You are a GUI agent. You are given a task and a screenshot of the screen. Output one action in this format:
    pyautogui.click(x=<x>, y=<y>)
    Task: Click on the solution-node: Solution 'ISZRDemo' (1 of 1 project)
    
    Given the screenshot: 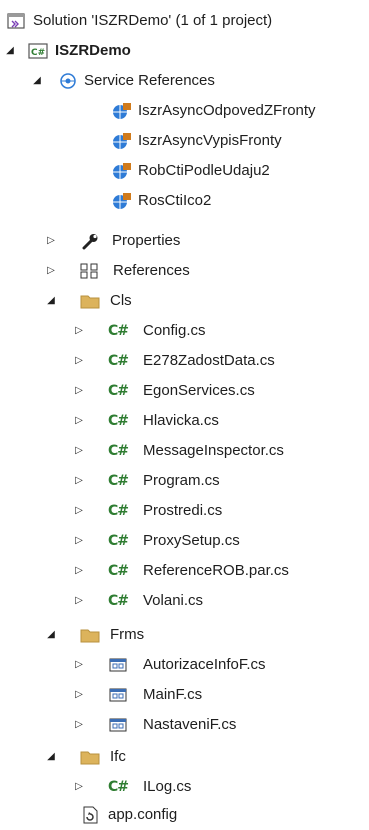 What is the action you would take?
    pyautogui.click(x=184, y=21)
    